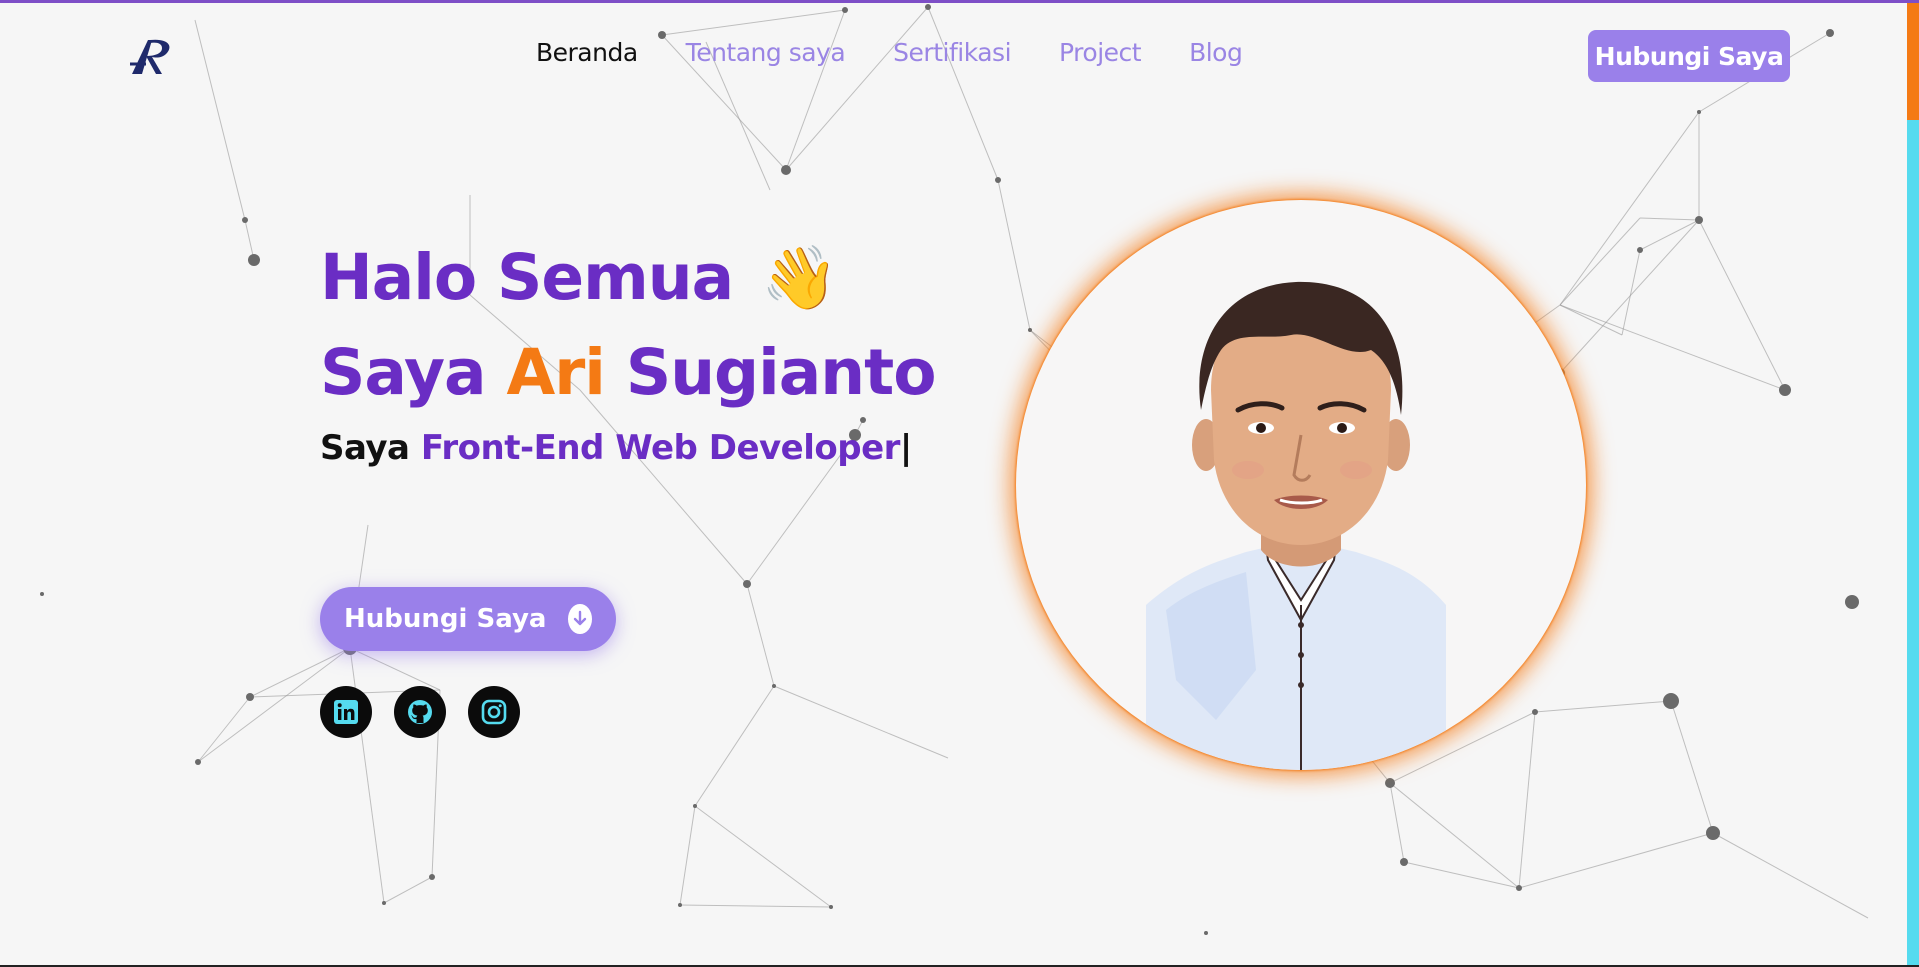 The height and width of the screenshot is (967, 1919). What do you see at coordinates (1913, 484) in the screenshot?
I see `scrollbar-track` at bounding box center [1913, 484].